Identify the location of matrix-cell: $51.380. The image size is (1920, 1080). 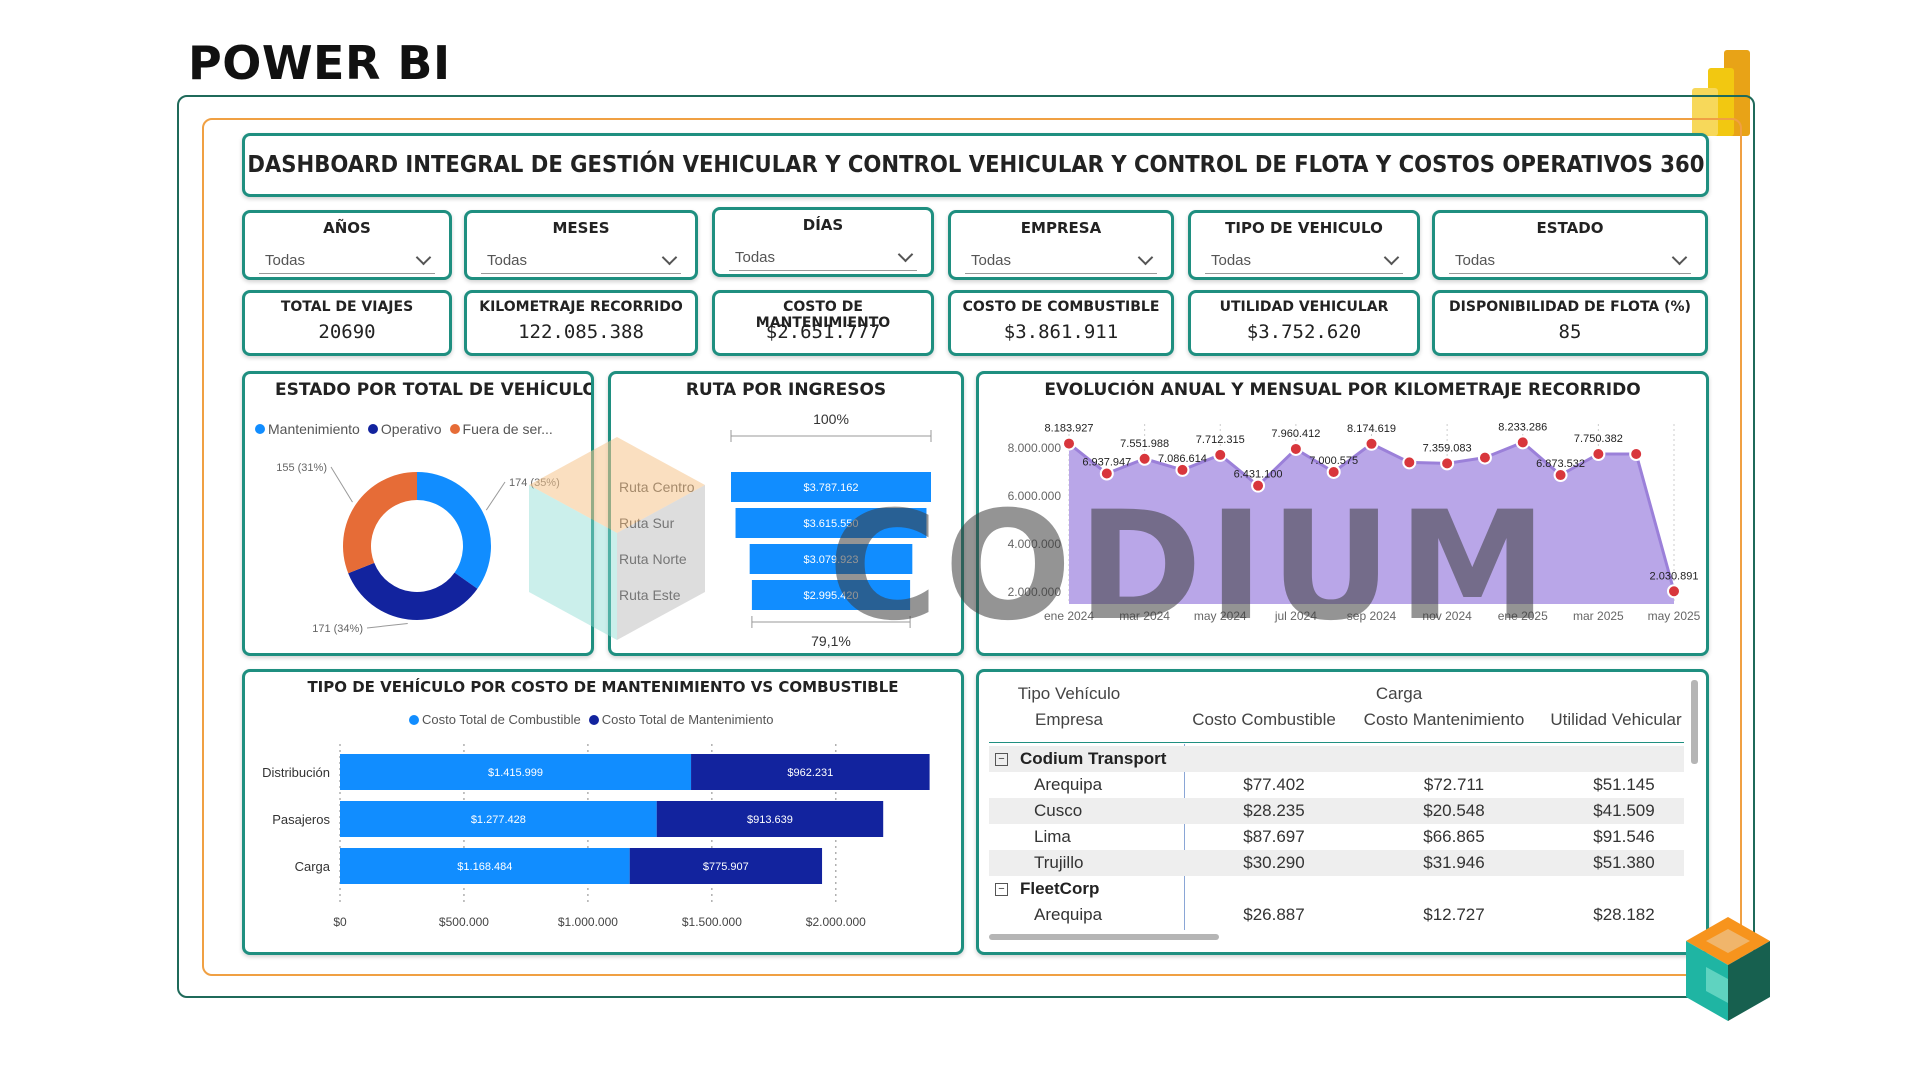
(1624, 862).